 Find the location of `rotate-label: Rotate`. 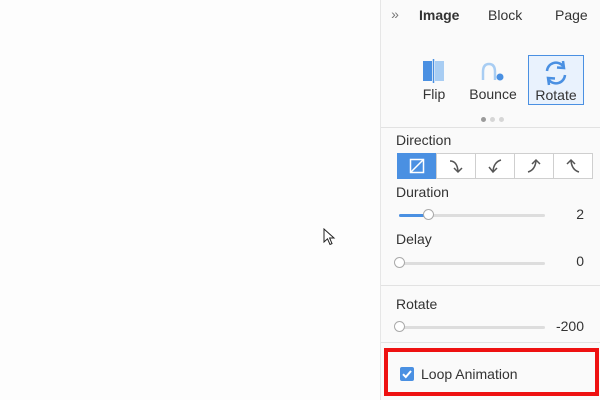

rotate-label: Rotate is located at coordinates (417, 304).